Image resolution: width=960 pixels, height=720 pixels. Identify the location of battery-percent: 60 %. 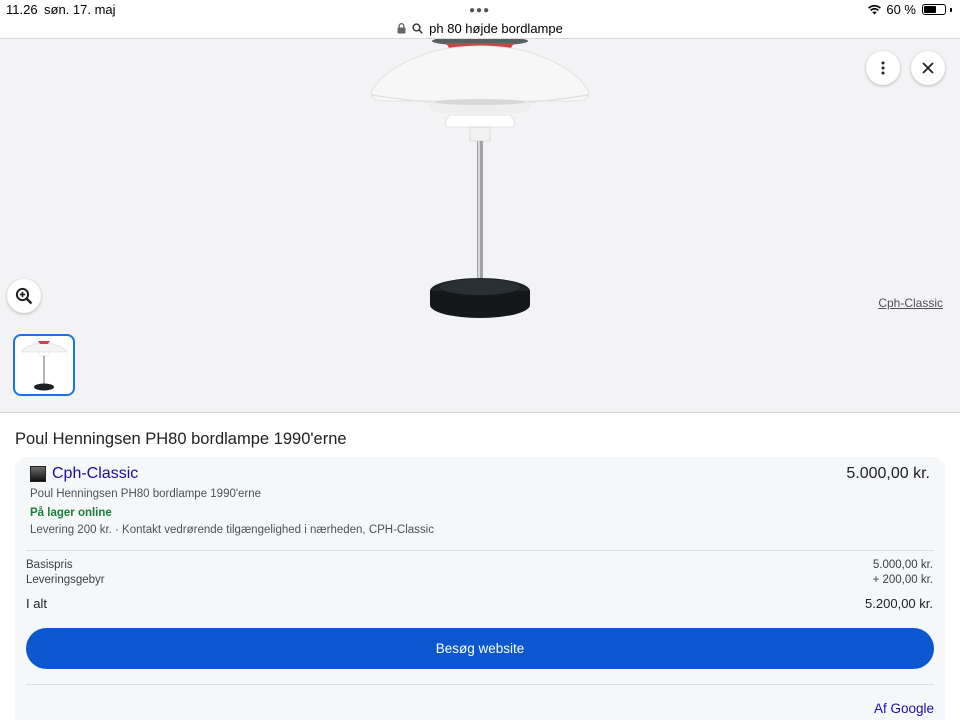
(901, 9).